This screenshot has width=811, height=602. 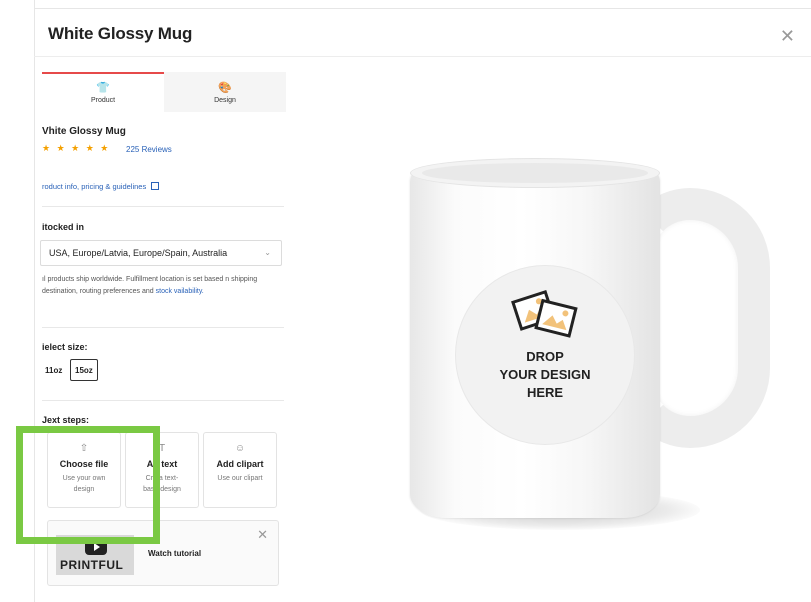 What do you see at coordinates (66, 420) in the screenshot?
I see `next-steps-label: Jext steps:` at bounding box center [66, 420].